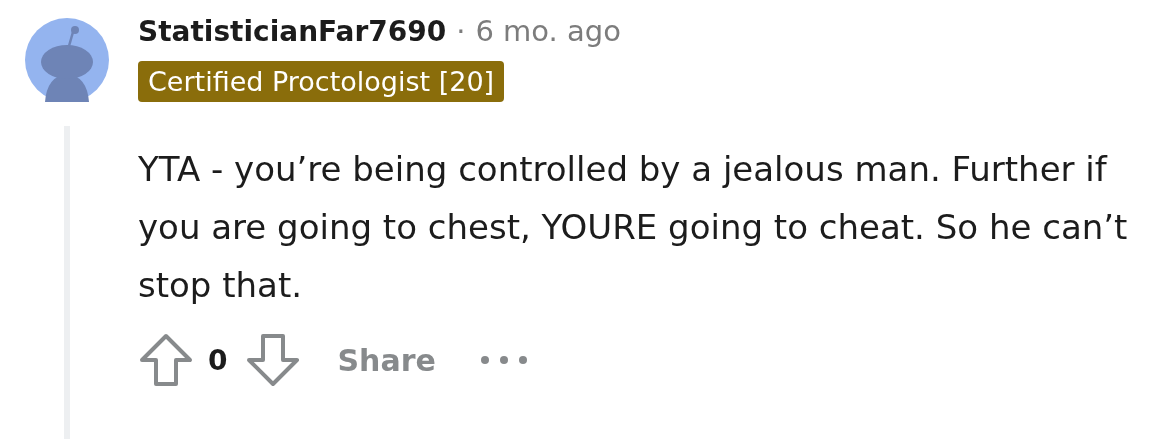 This screenshot has width=1173, height=439. I want to click on user-flair: Certified Proctologist [20], so click(321, 81).